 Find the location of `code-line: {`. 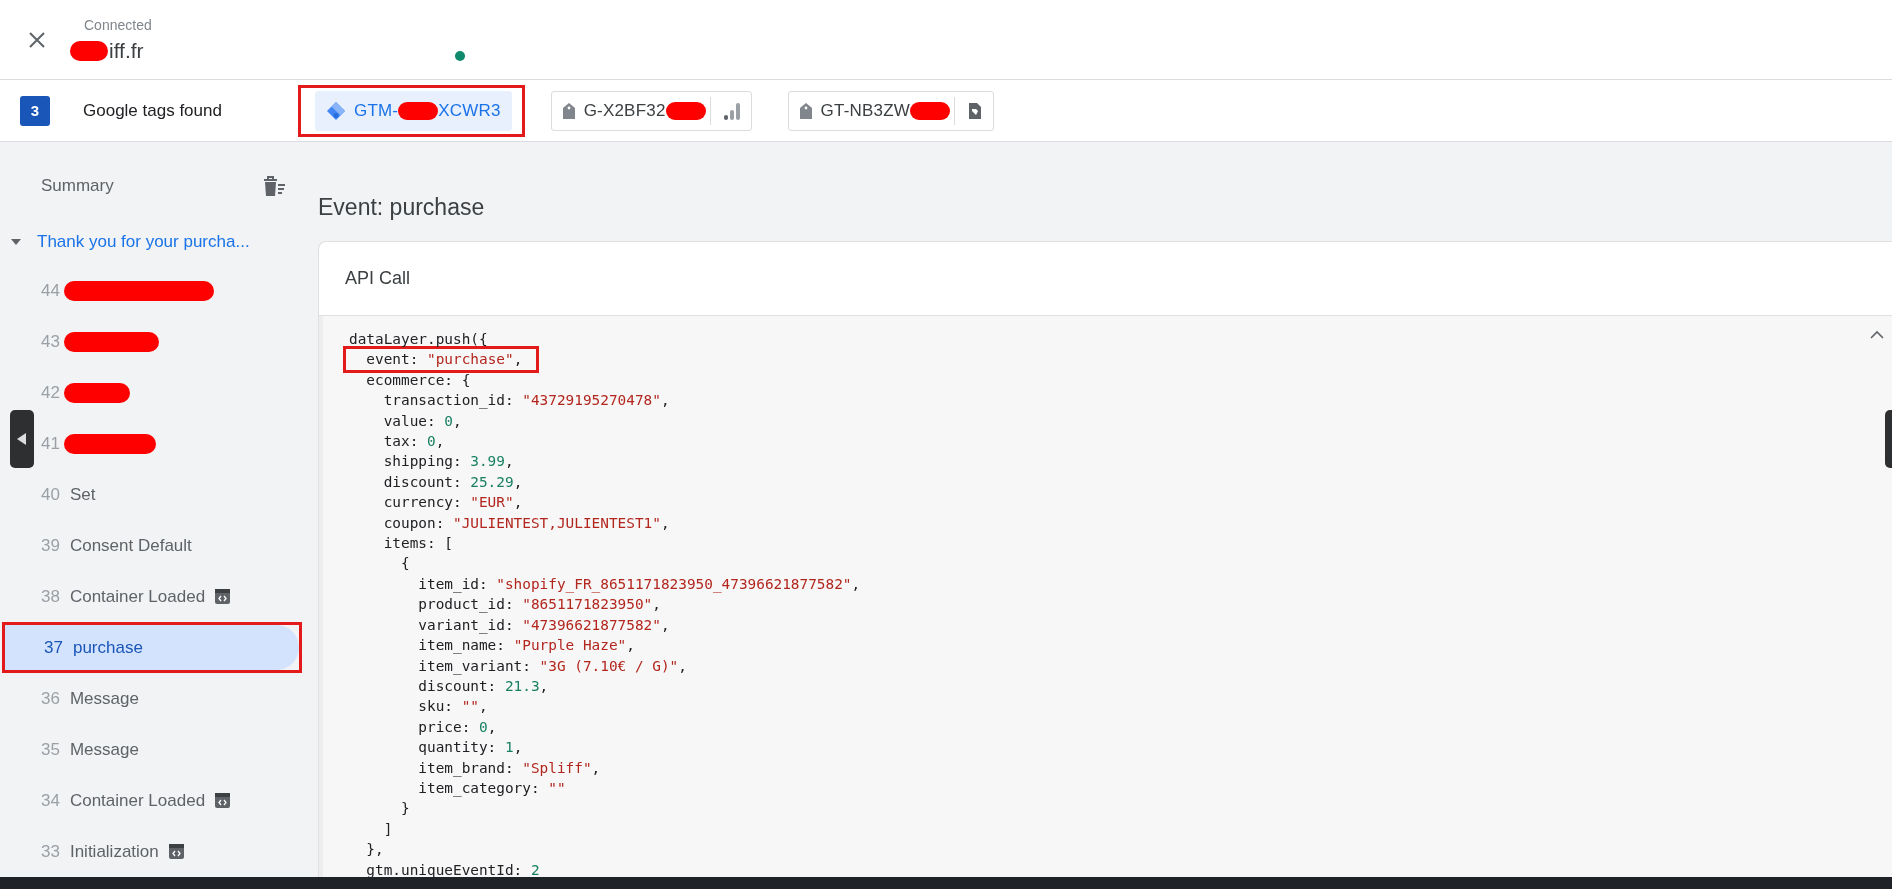

code-line: { is located at coordinates (404, 564).